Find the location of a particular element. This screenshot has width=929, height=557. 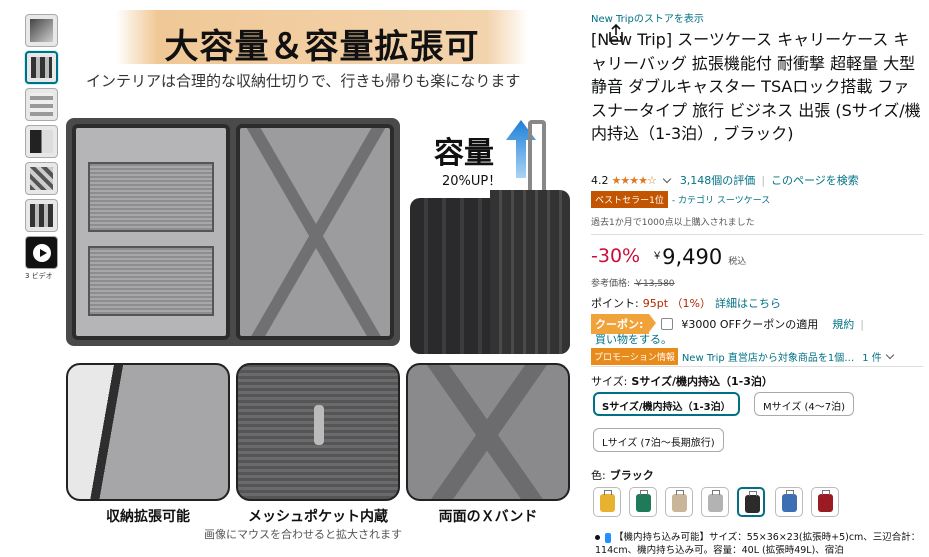

color-selected-value: ブラック is located at coordinates (631, 475).